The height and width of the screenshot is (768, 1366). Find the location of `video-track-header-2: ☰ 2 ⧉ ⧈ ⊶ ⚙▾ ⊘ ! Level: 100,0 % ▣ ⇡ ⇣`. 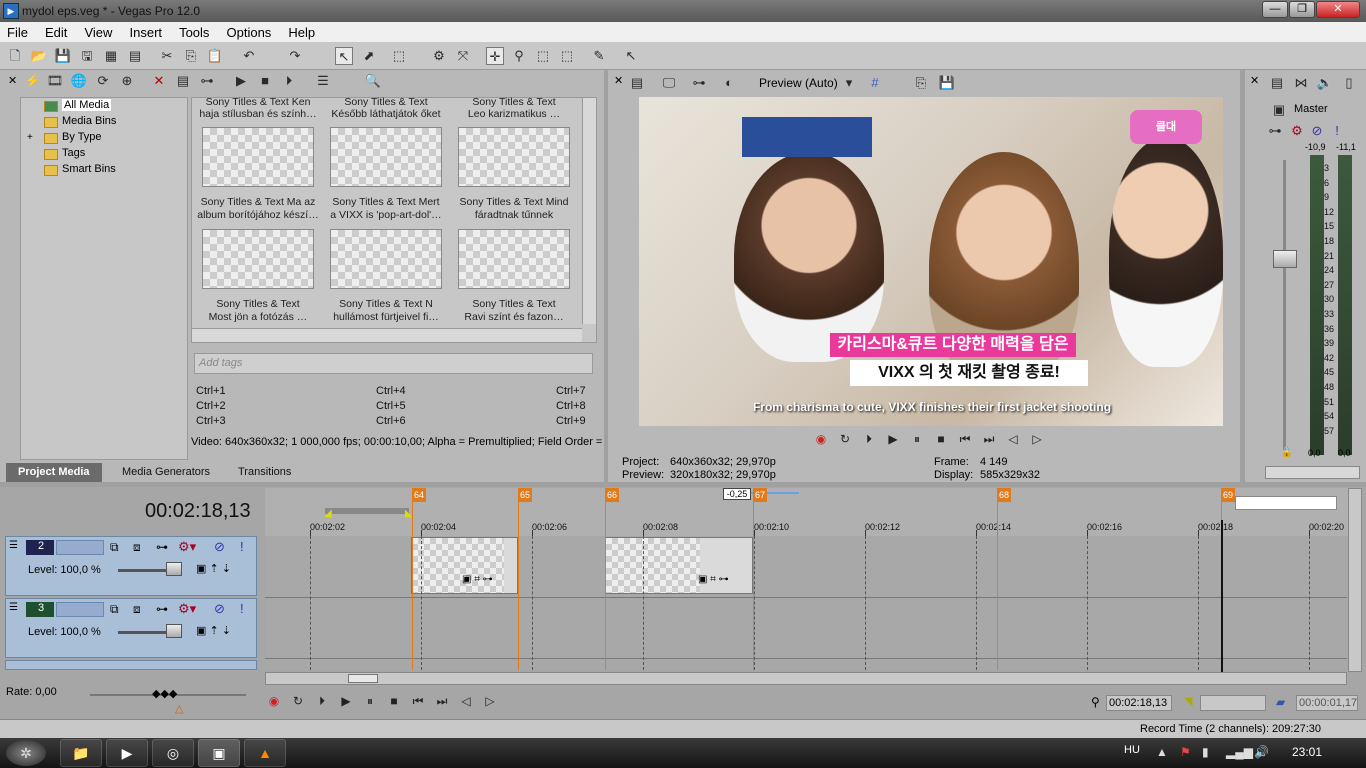

video-track-header-2: ☰ 2 ⧉ ⧈ ⊶ ⚙▾ ⊘ ! Level: 100,0 % ▣ ⇡ ⇣ is located at coordinates (131, 566).